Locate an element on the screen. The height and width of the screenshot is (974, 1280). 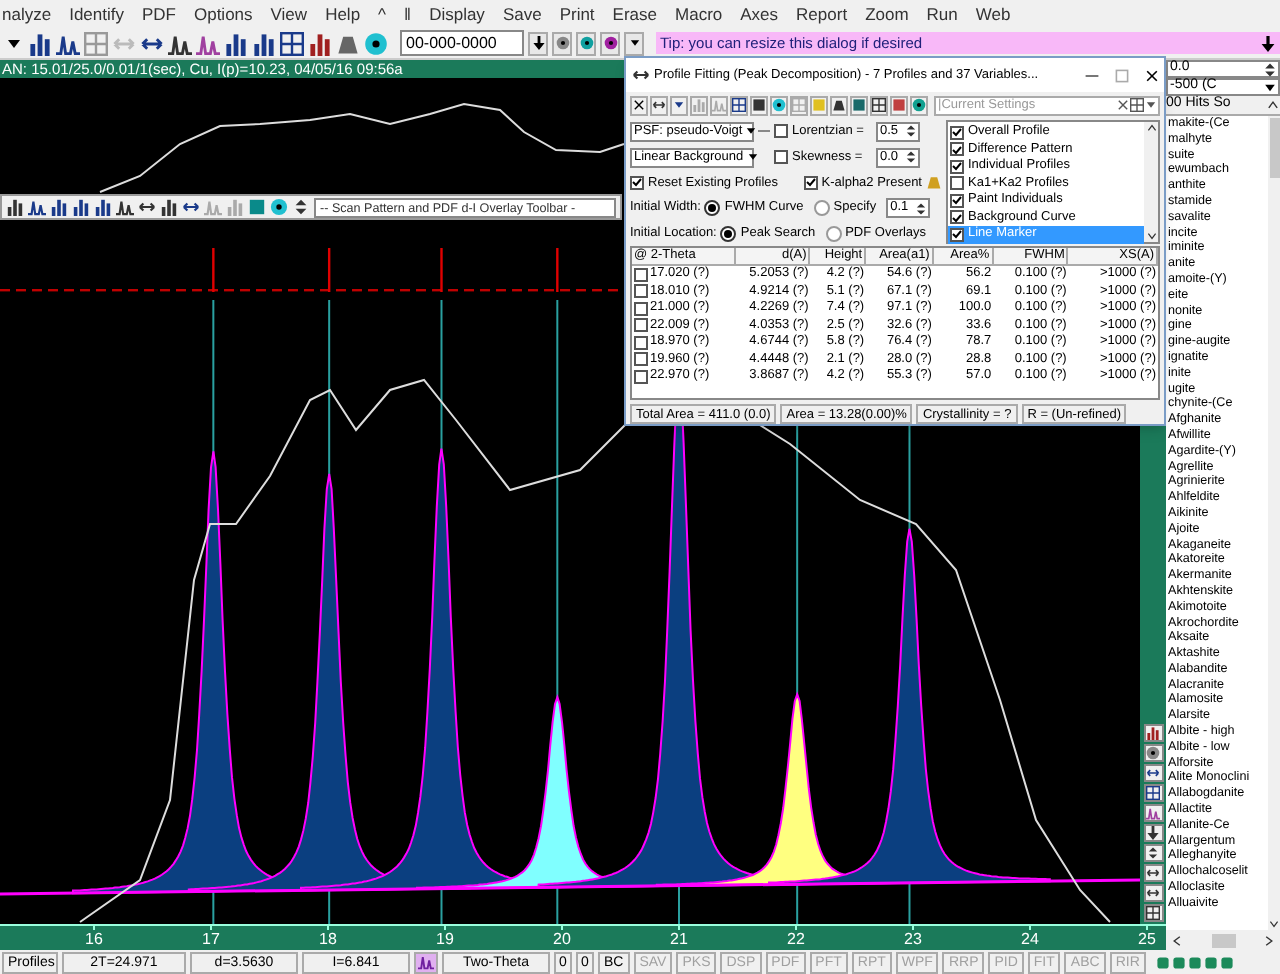
menu-item: View is located at coordinates (289, 14).